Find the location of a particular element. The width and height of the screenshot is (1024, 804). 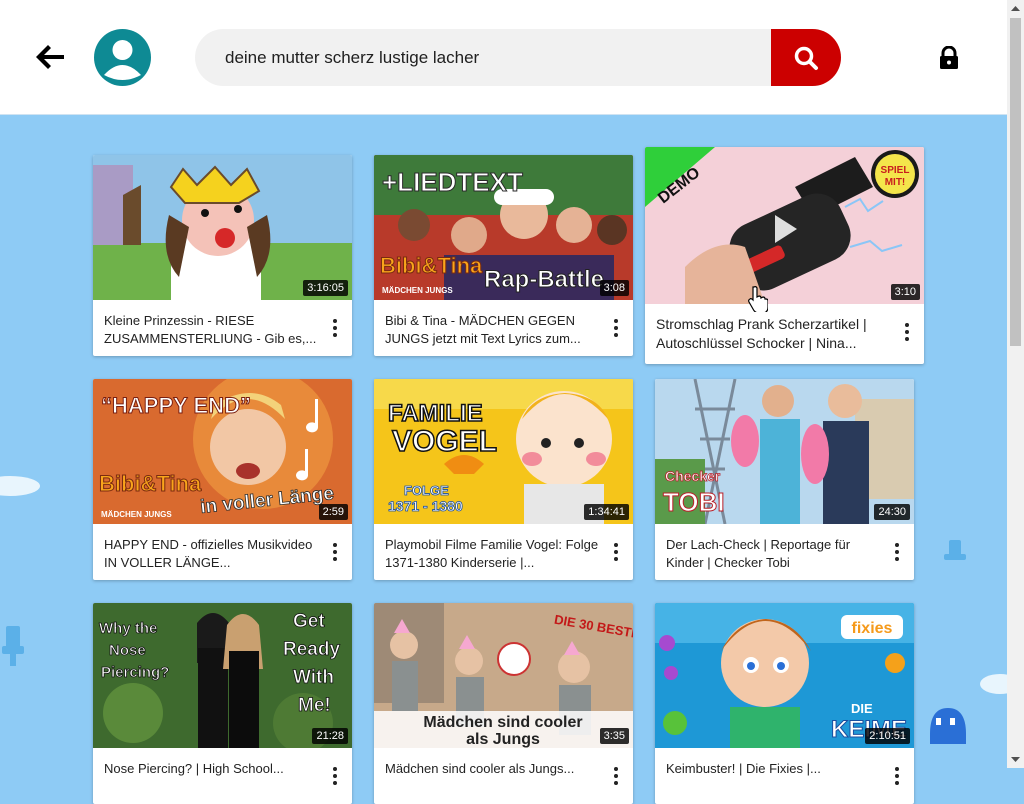

video-duration: 24:30 is located at coordinates (892, 512).